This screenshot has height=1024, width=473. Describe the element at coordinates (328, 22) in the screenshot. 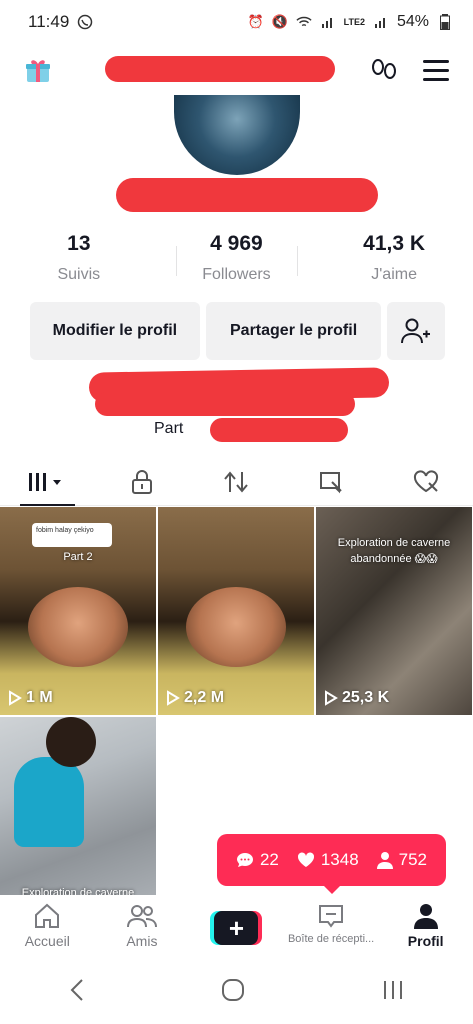

I see `signal-icon` at that location.